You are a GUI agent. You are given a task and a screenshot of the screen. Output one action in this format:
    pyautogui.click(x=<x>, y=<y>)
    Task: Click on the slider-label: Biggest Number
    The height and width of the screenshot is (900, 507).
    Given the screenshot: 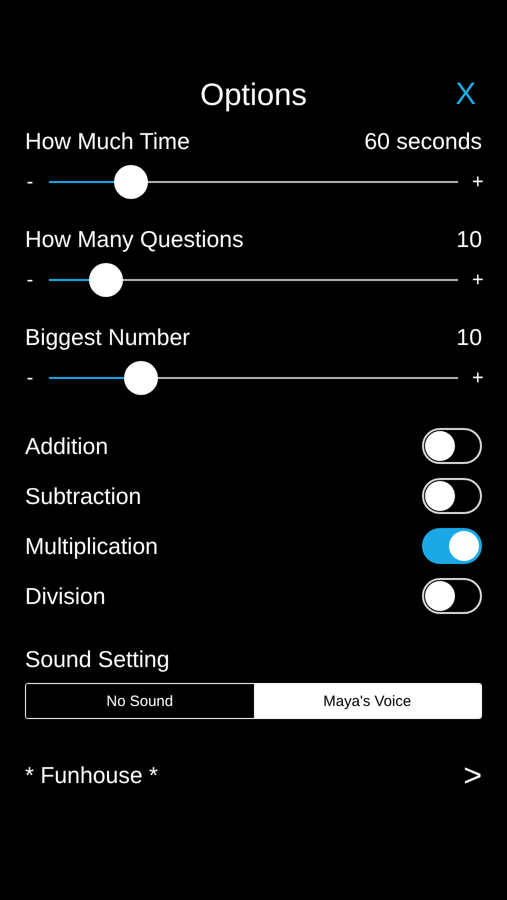 What is the action you would take?
    pyautogui.click(x=107, y=337)
    